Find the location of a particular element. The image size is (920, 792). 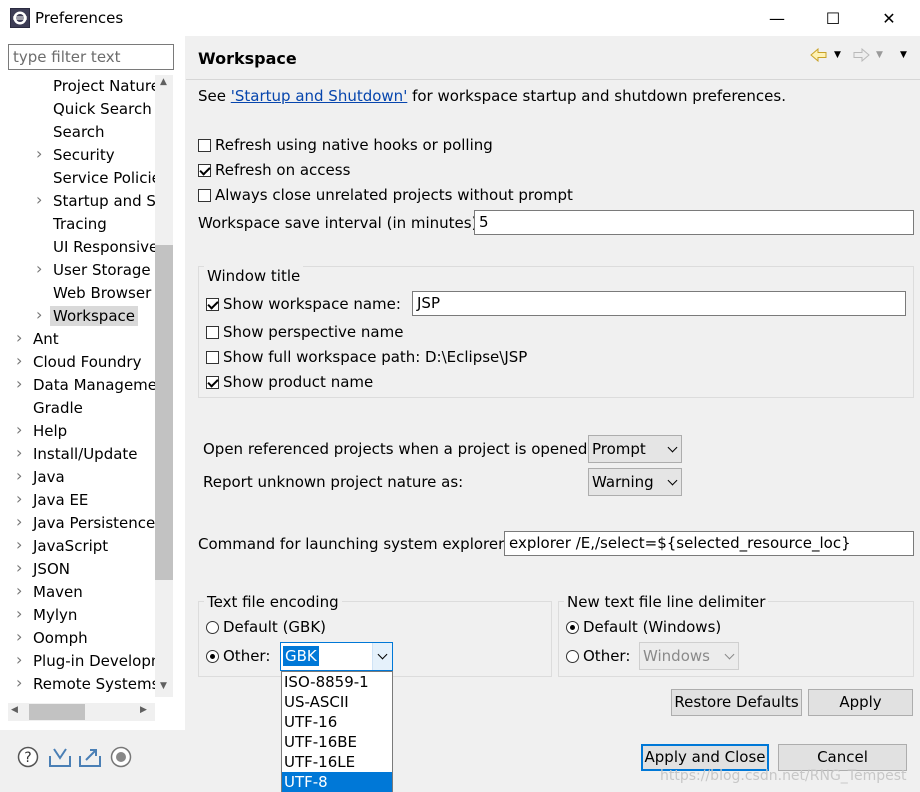

tree-vertical-scroll-thumb is located at coordinates (164, 412).